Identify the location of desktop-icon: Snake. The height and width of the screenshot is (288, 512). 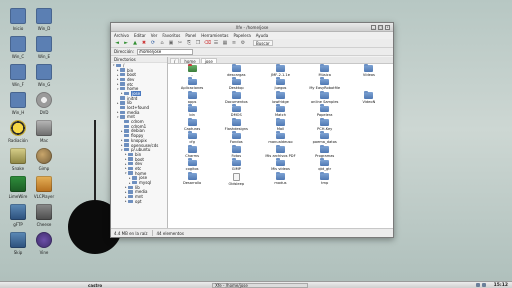
(18, 159).